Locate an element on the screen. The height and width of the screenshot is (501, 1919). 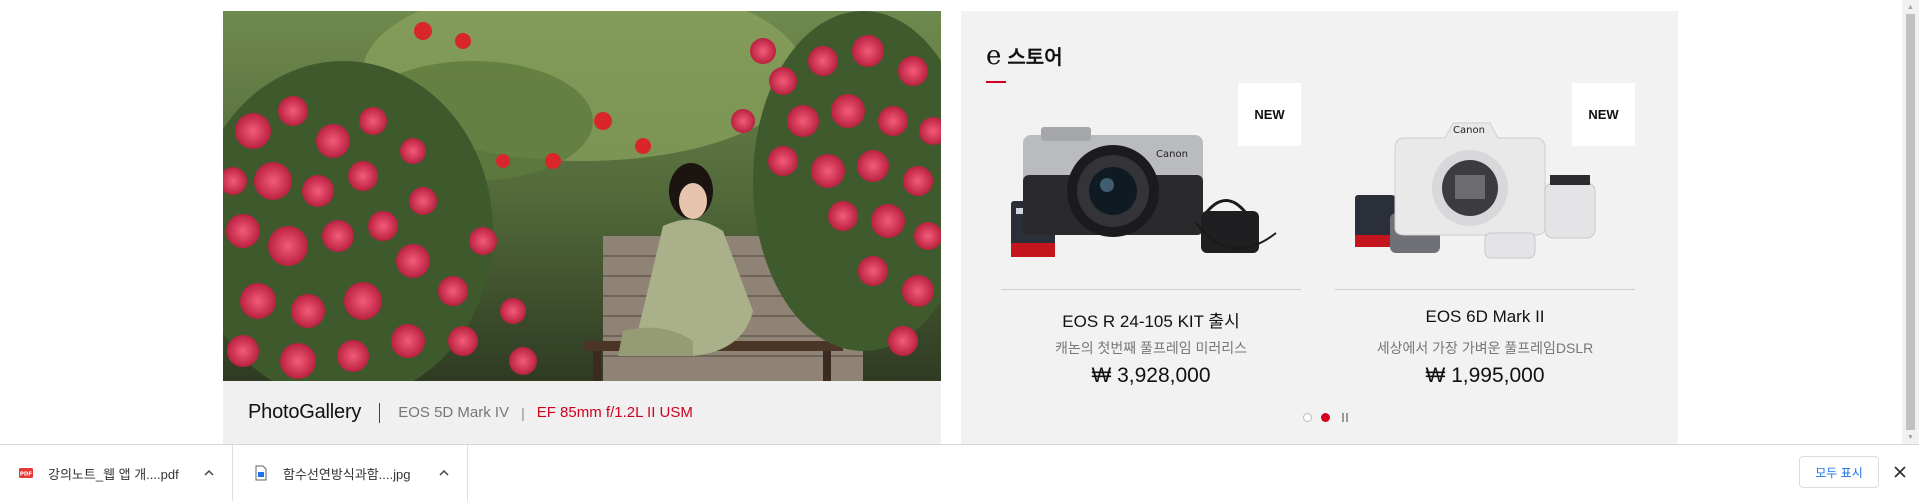
page-scrollbar: ▲ ▼ is located at coordinates (1910, 222).